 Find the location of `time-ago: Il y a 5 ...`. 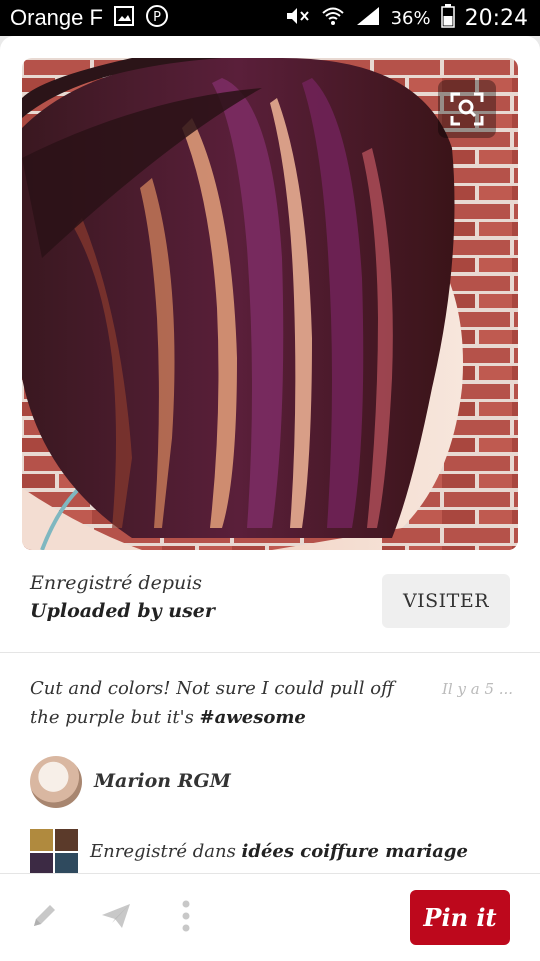

time-ago: Il y a 5 ... is located at coordinates (478, 689).